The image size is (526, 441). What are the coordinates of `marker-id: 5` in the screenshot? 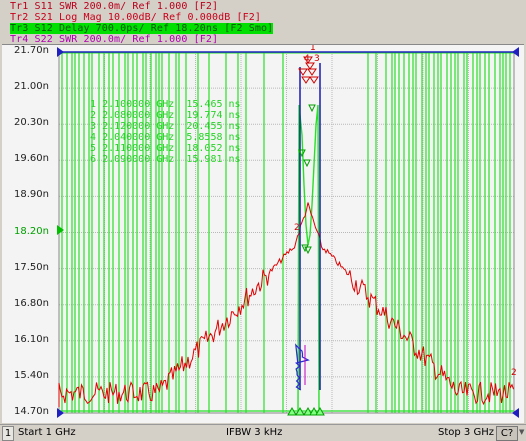 It's located at (93, 148).